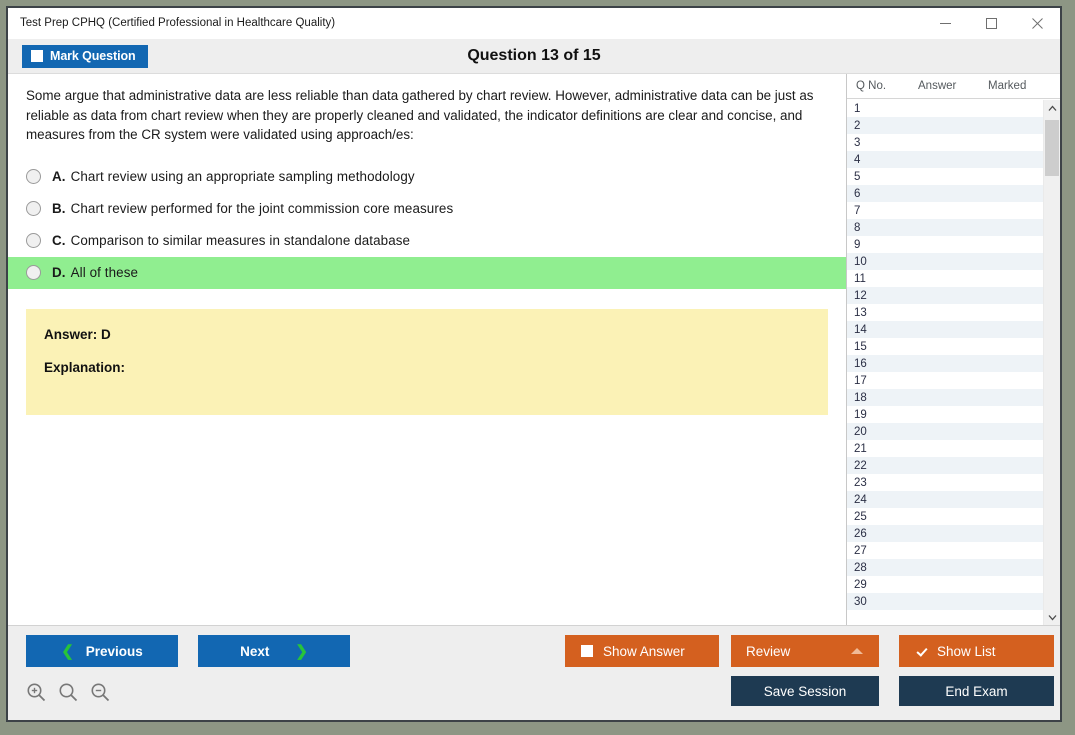  I want to click on question-list-cell-qno: 3, so click(857, 142).